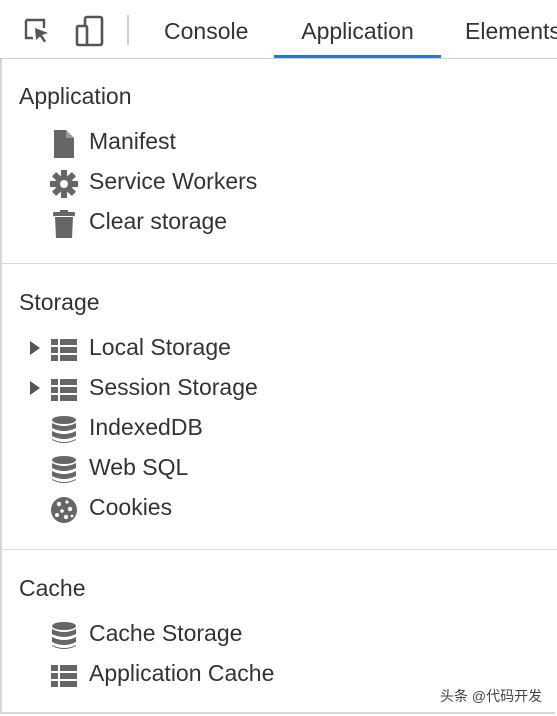 The image size is (557, 716). I want to click on select-element-icon, so click(37, 31).